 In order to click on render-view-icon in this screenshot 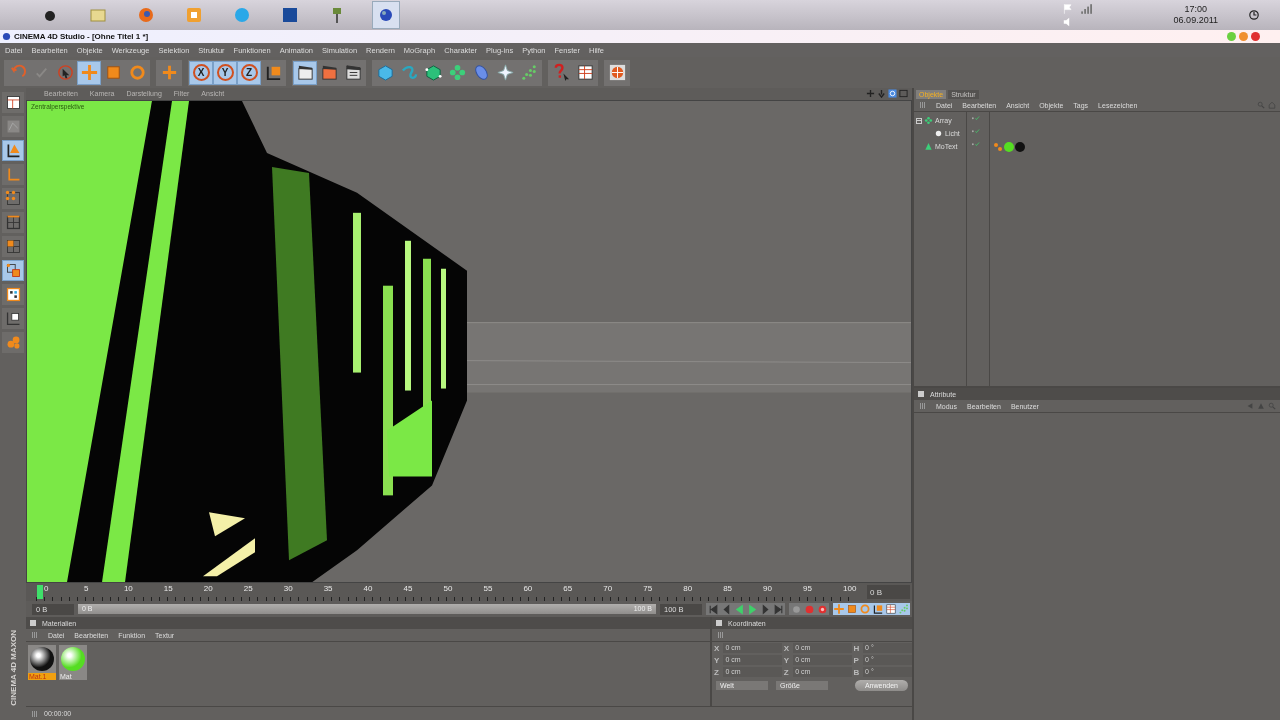, I will do `click(305, 72)`.